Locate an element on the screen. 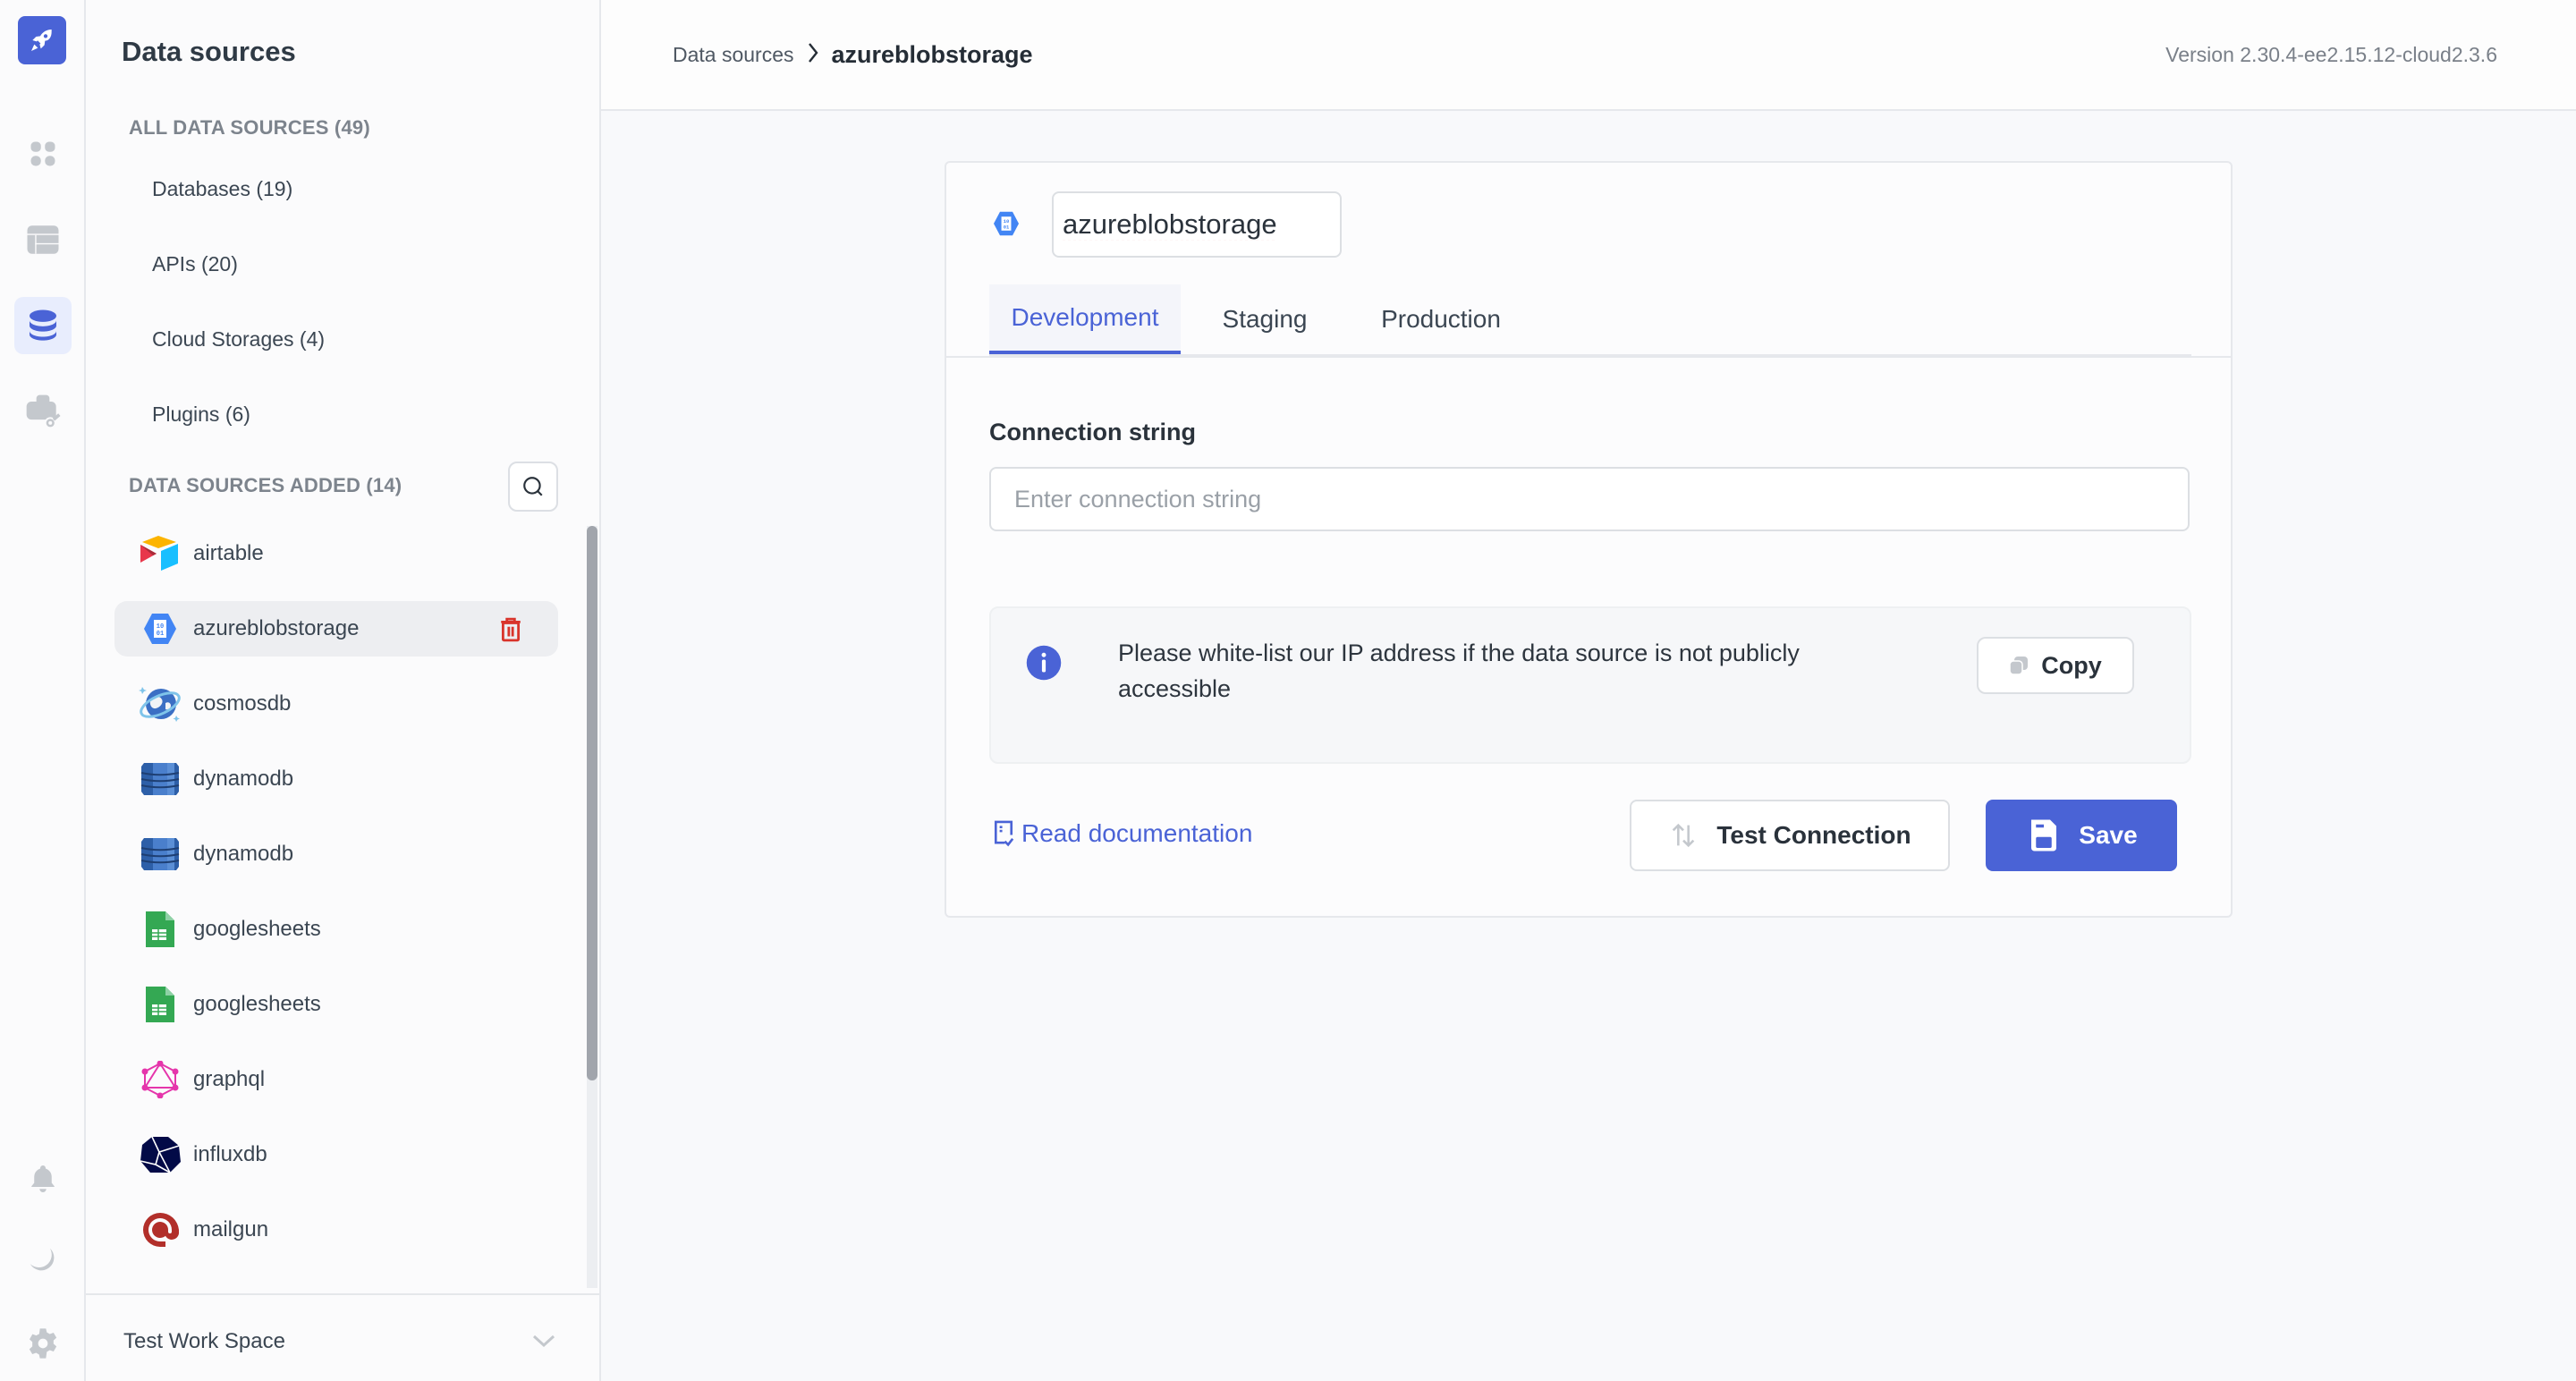  copy-ip-button: Copy is located at coordinates (2055, 665).